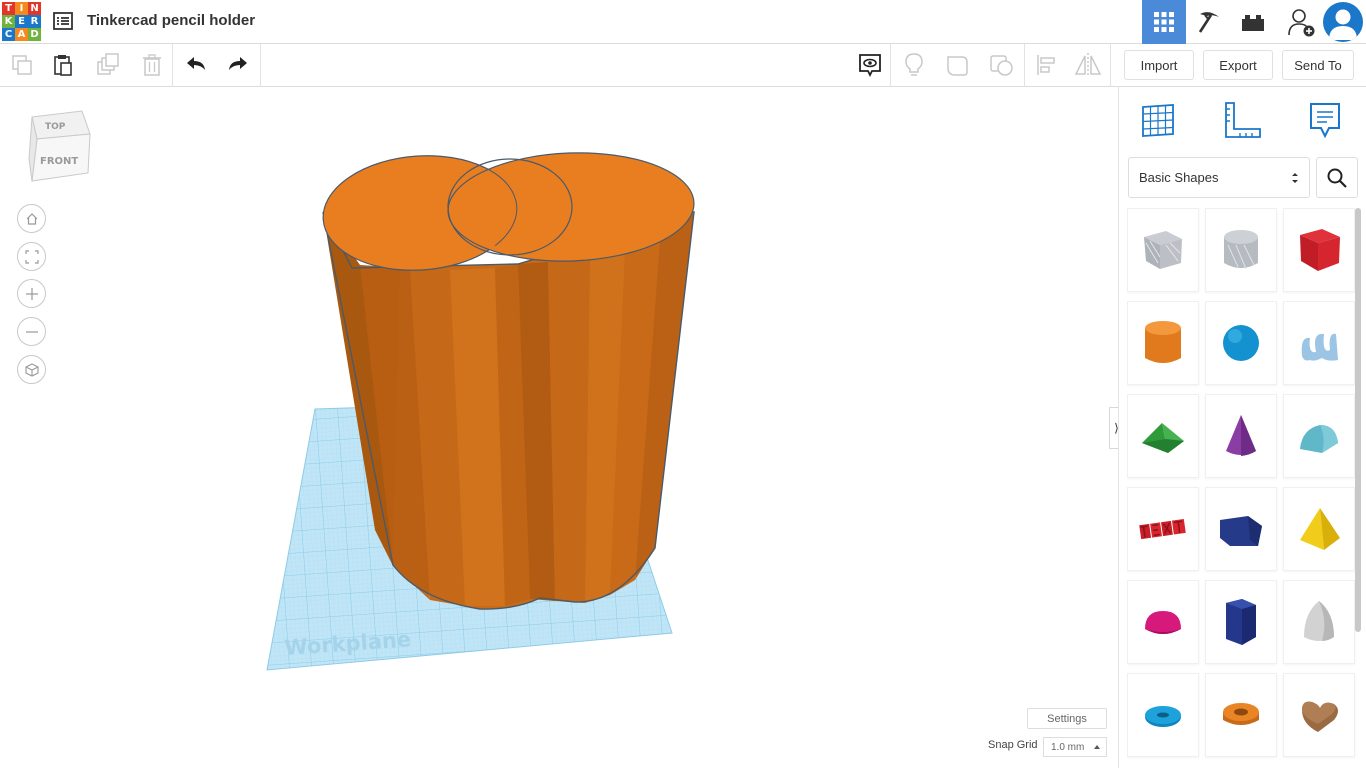 Image resolution: width=1366 pixels, height=768 pixels. I want to click on zoom-in-icon, so click(31, 293).